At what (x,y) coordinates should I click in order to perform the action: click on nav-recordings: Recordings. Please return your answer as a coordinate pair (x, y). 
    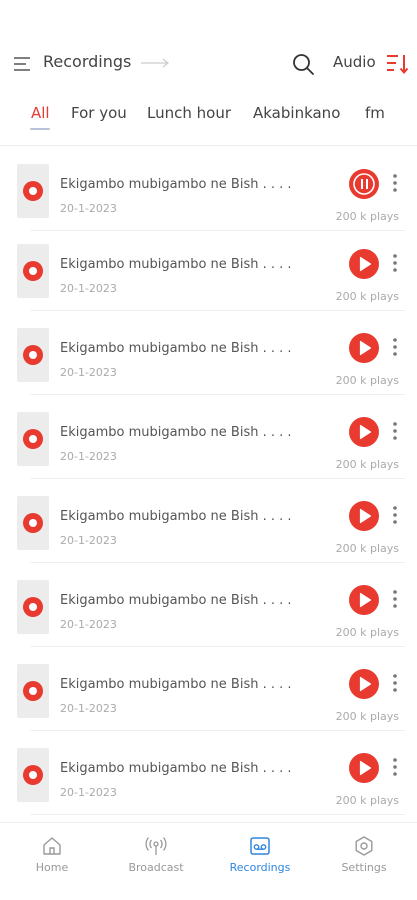
    Looking at the image, I should click on (260, 861).